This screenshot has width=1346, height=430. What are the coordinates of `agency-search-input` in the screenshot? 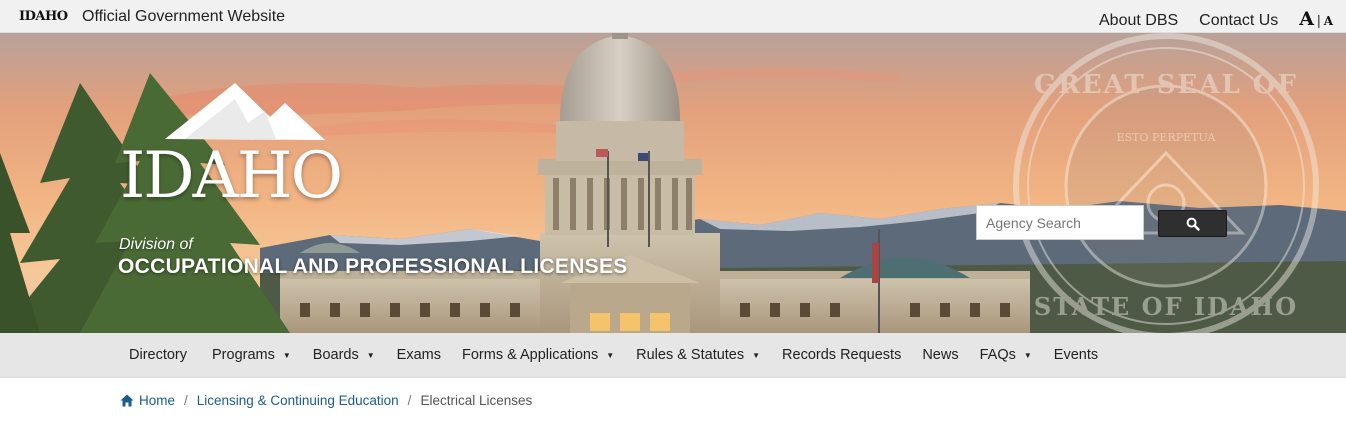 It's located at (1060, 222).